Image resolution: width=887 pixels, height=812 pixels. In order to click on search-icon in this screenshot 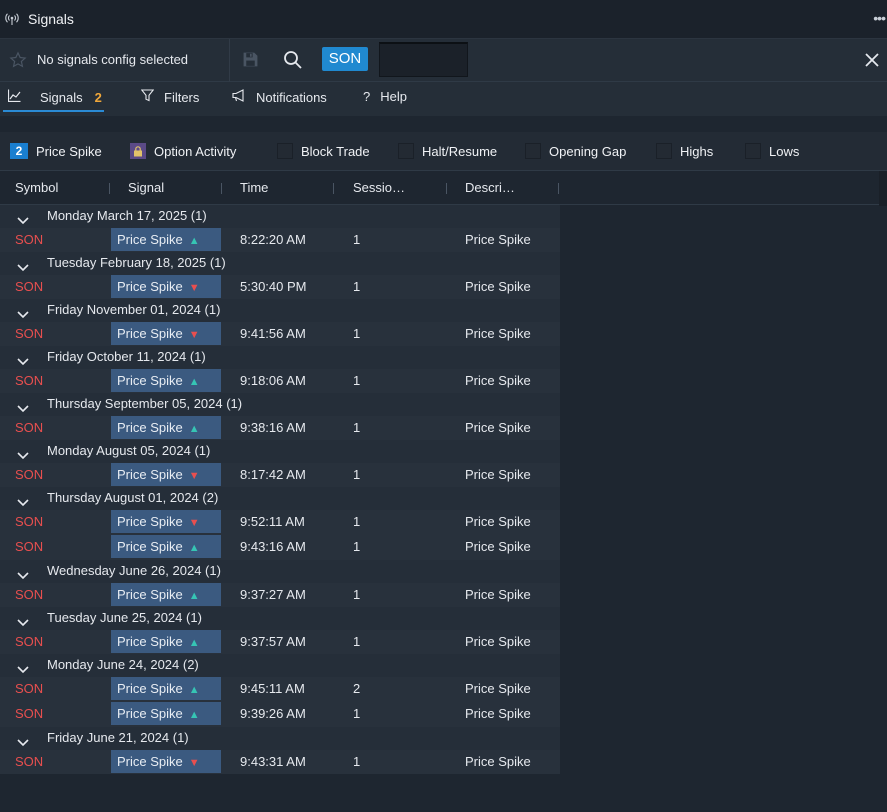, I will do `click(293, 61)`.